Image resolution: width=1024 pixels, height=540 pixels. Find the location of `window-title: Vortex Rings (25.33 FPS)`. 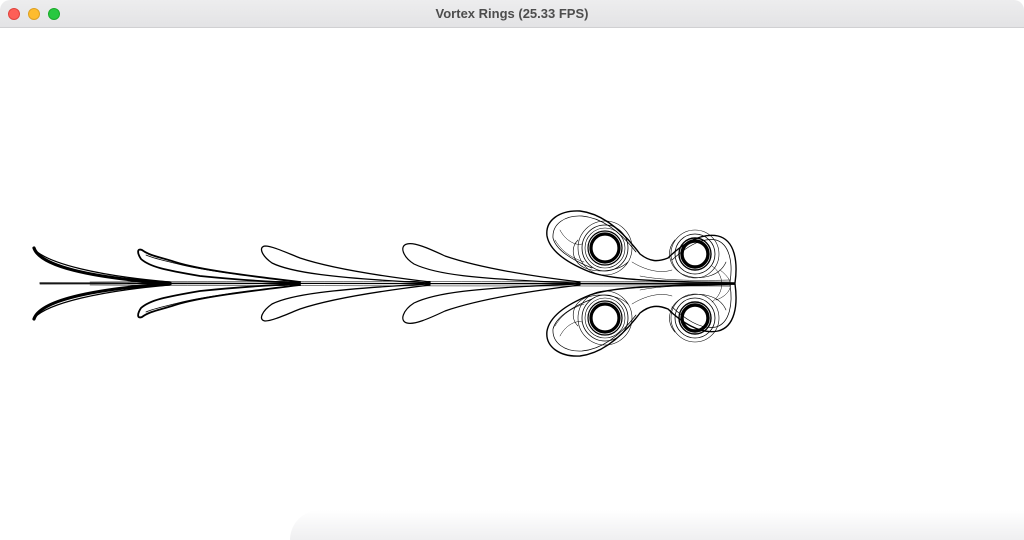

window-title: Vortex Rings (25.33 FPS) is located at coordinates (512, 13).